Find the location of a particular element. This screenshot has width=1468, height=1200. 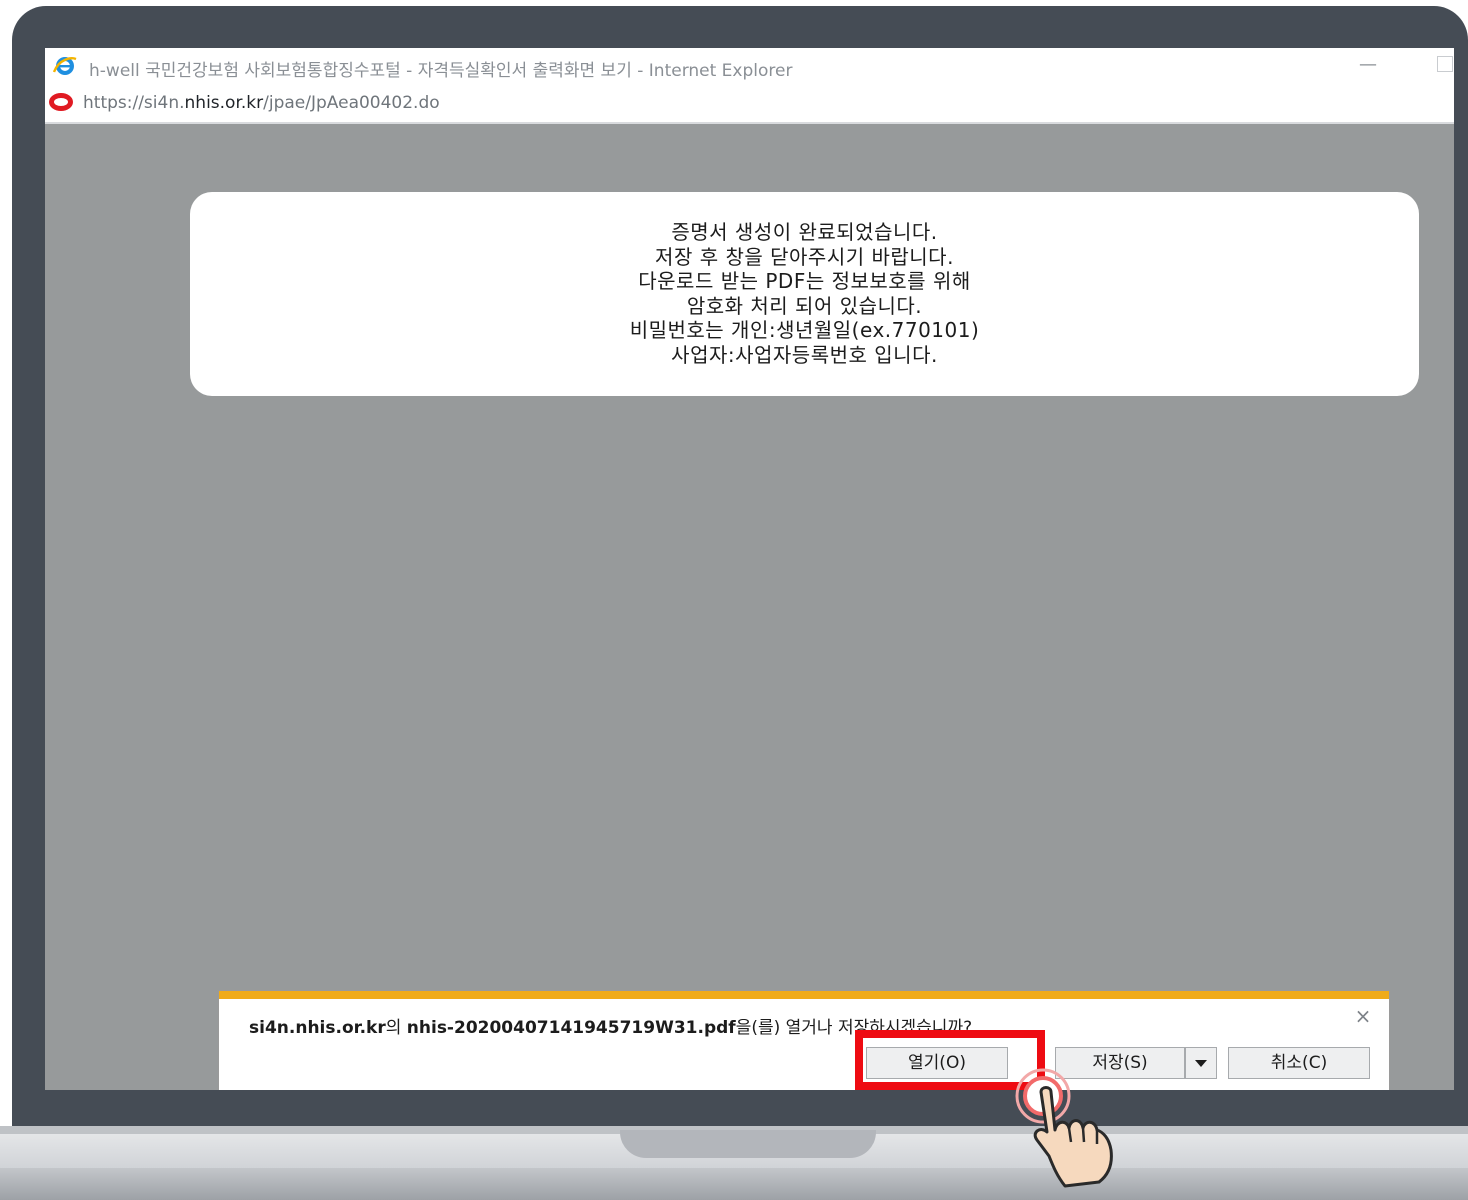

url-path: /jpae/JpAea00402.do is located at coordinates (351, 103).